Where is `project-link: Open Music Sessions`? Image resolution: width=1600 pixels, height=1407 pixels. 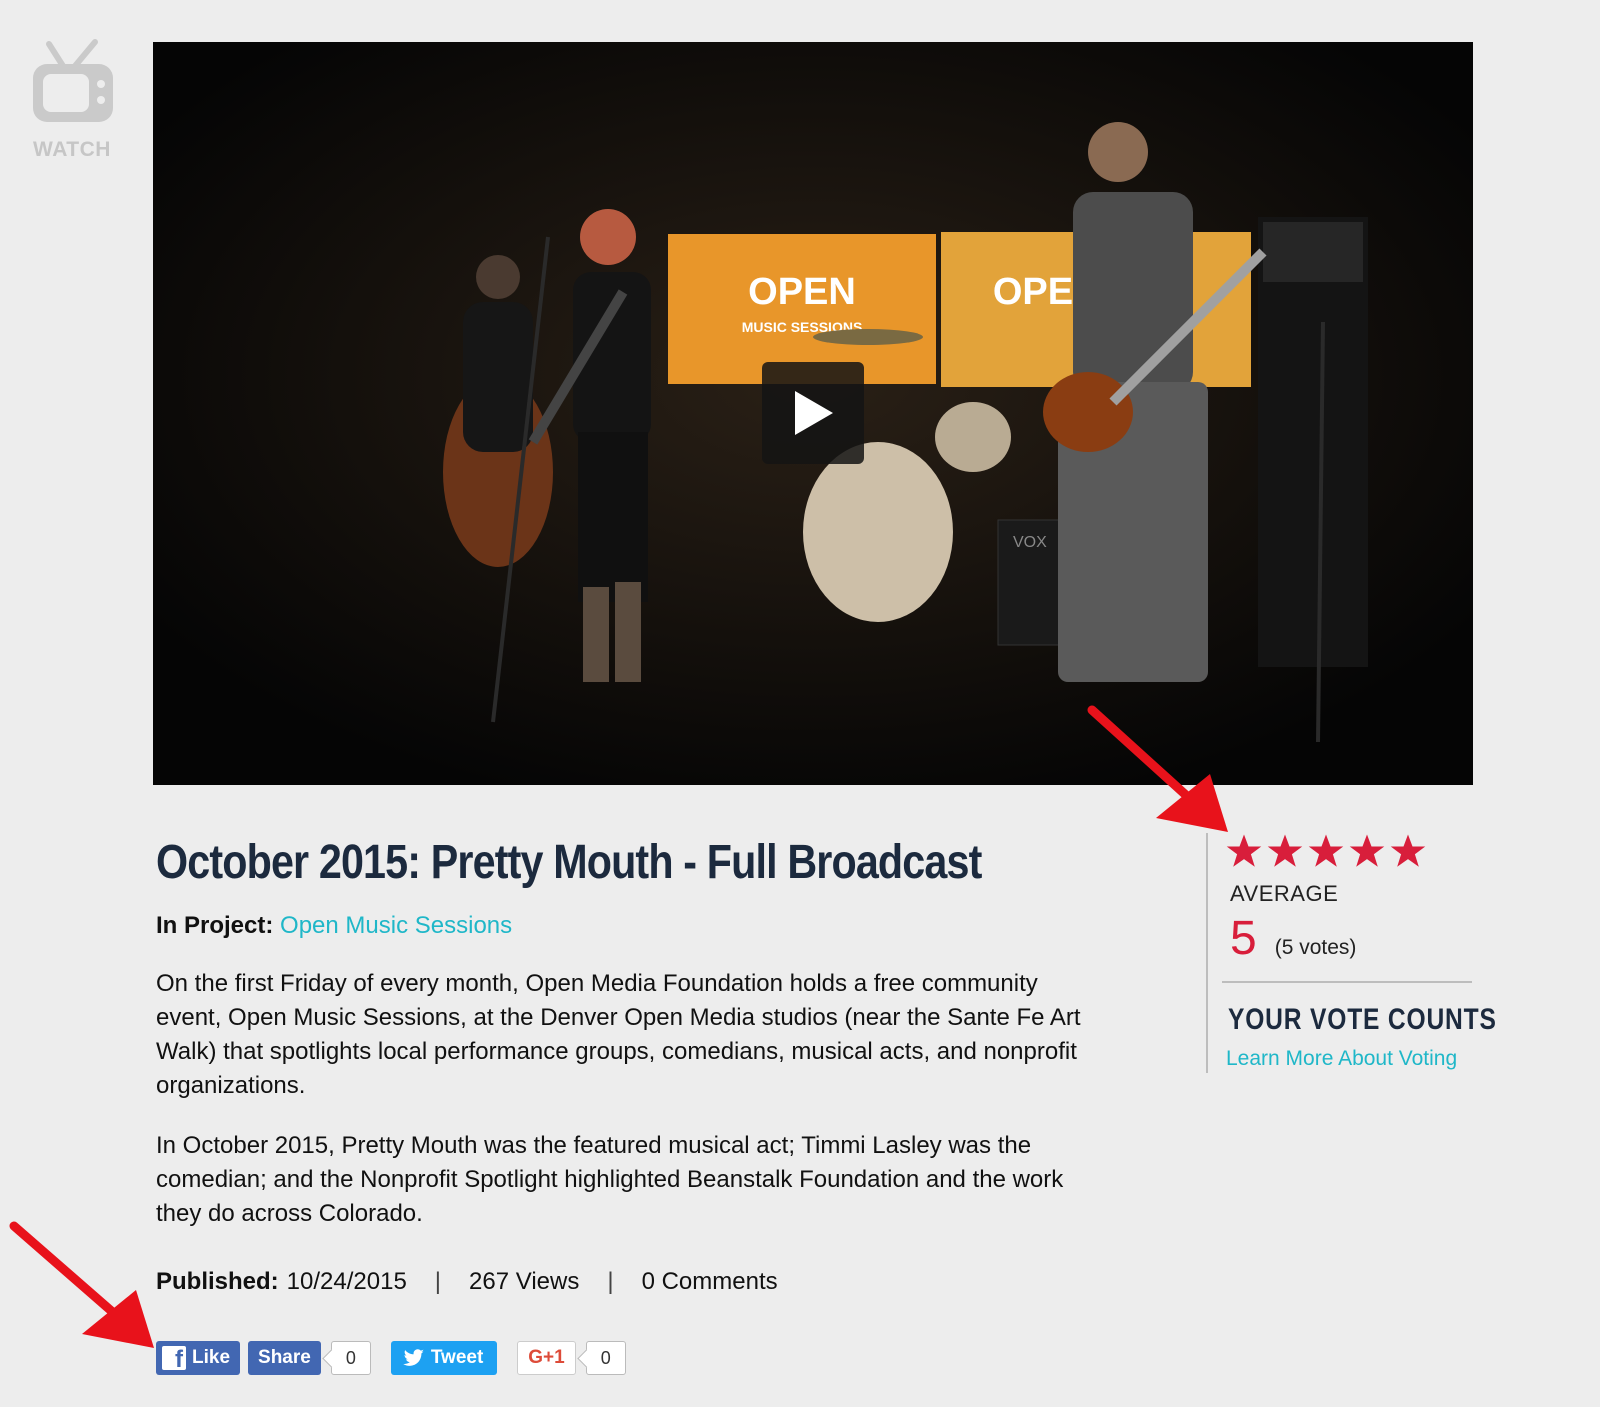 project-link: Open Music Sessions is located at coordinates (396, 925).